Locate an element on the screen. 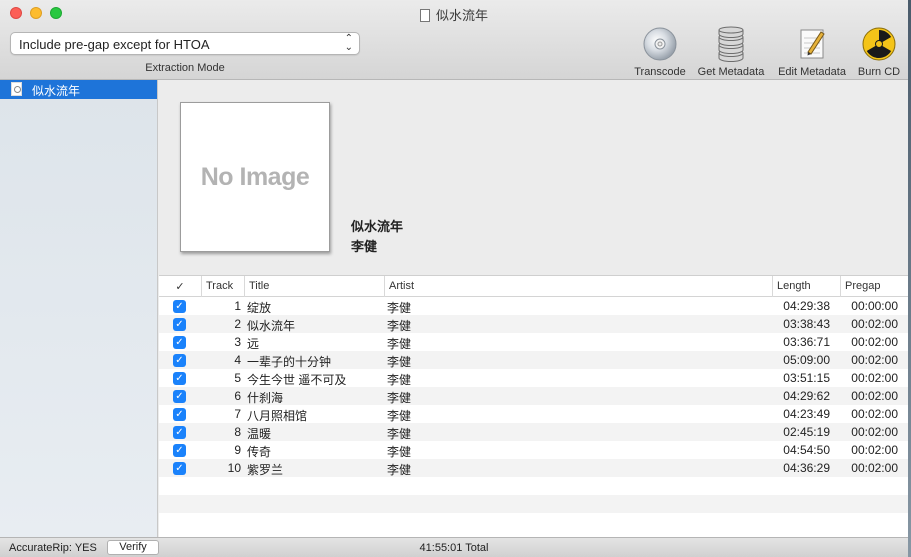  table-row: ✓ 9 传奇 李健 04:54:50 00:02:00 is located at coordinates (533, 450).